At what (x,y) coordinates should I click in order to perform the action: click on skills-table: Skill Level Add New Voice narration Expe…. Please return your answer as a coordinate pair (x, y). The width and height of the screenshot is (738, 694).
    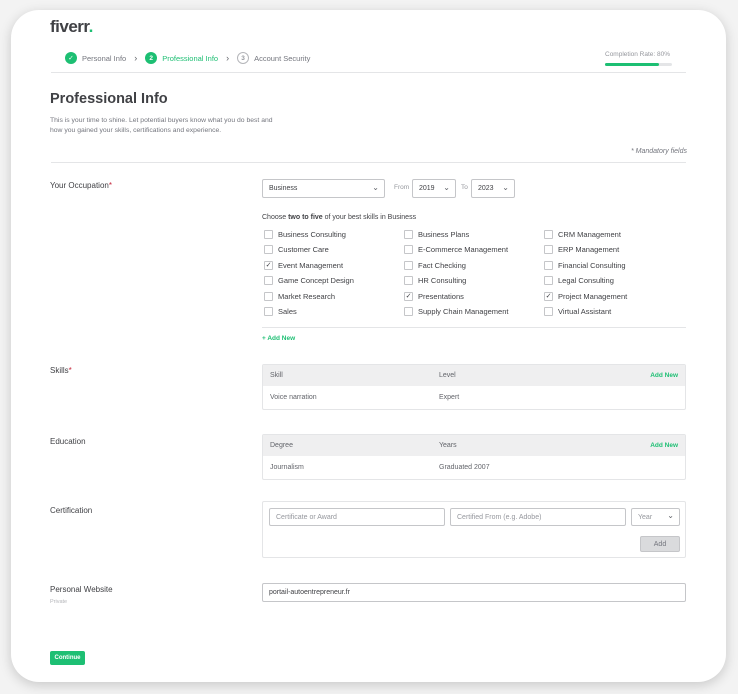
    Looking at the image, I should click on (474, 387).